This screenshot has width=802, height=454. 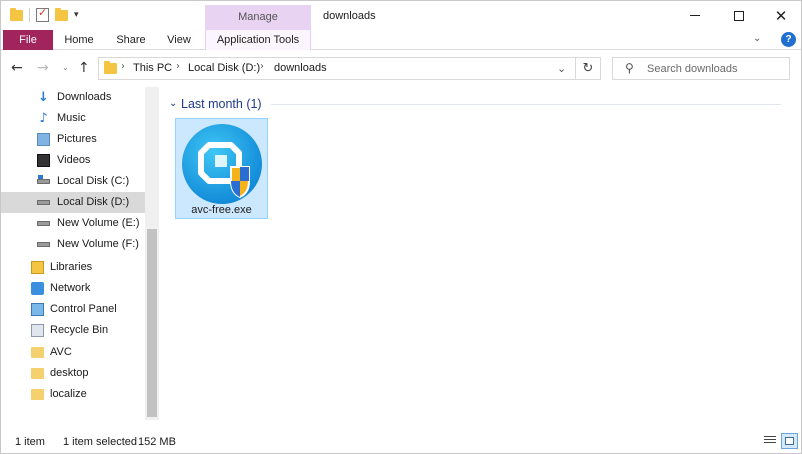 What do you see at coordinates (788, 39) in the screenshot?
I see `help-icon: ?` at bounding box center [788, 39].